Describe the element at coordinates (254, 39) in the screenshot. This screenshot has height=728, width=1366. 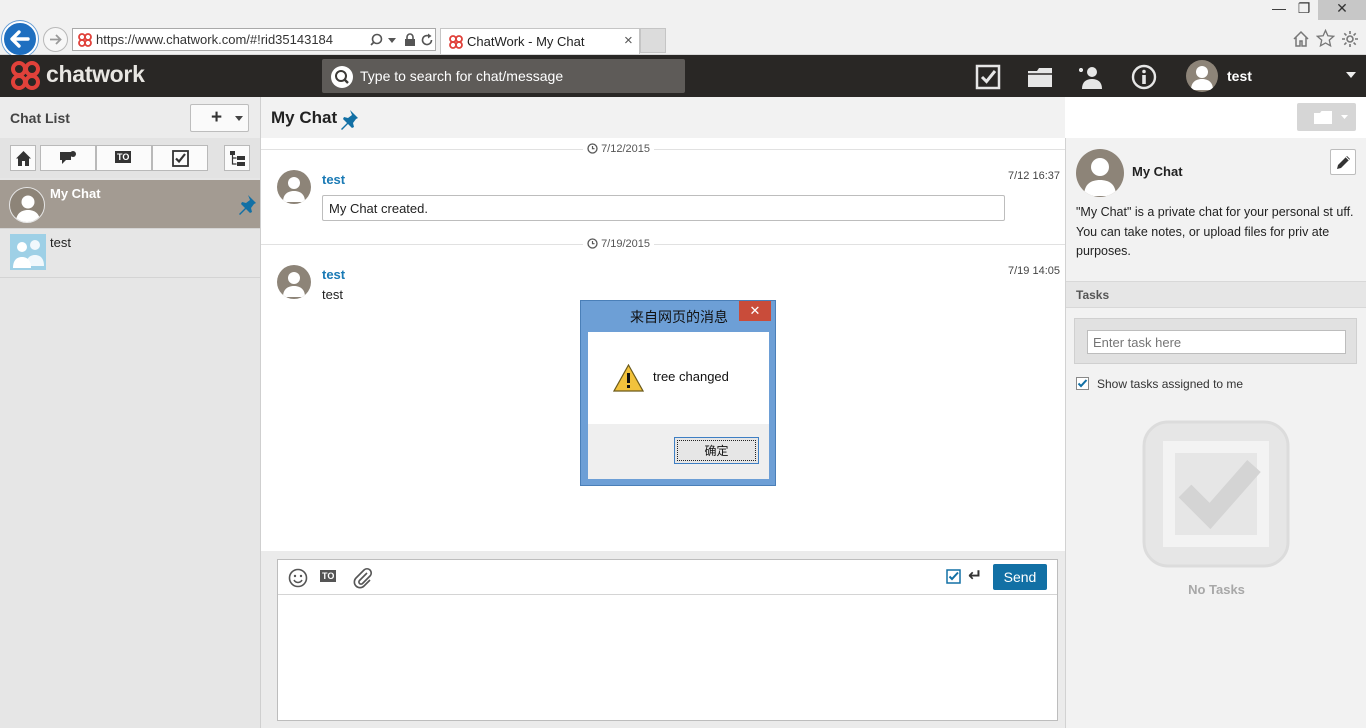
I see `address-bar: https://www.chatwork.com/#!rid35143184` at that location.